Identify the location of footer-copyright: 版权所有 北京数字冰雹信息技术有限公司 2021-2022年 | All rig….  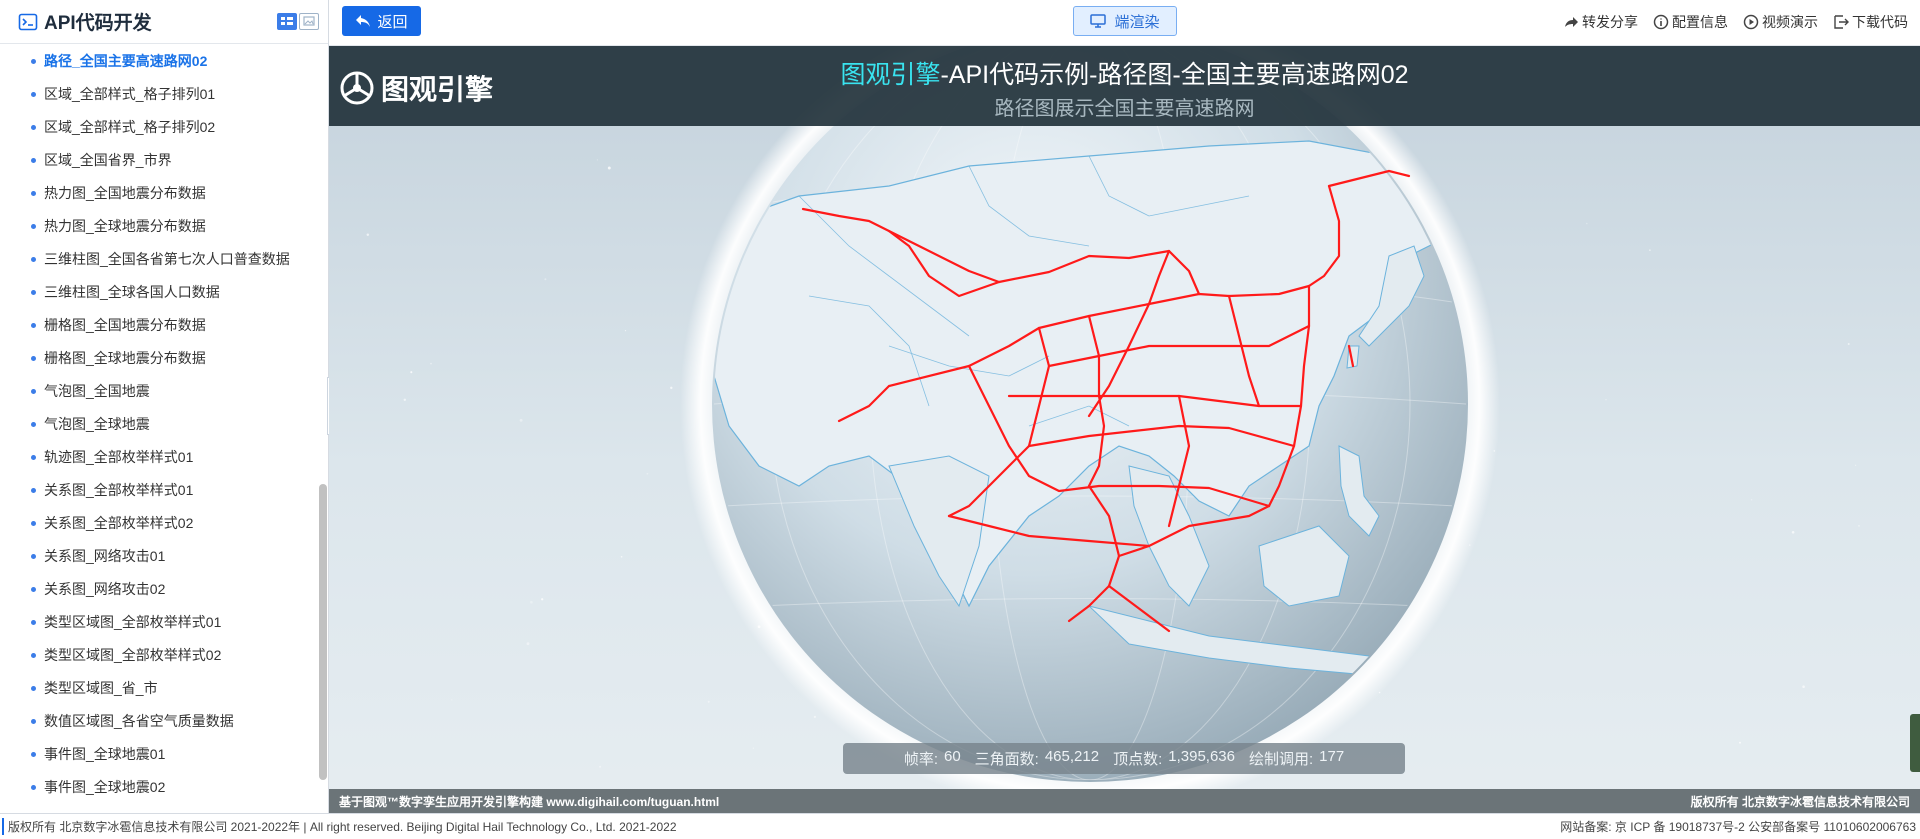
(339, 826).